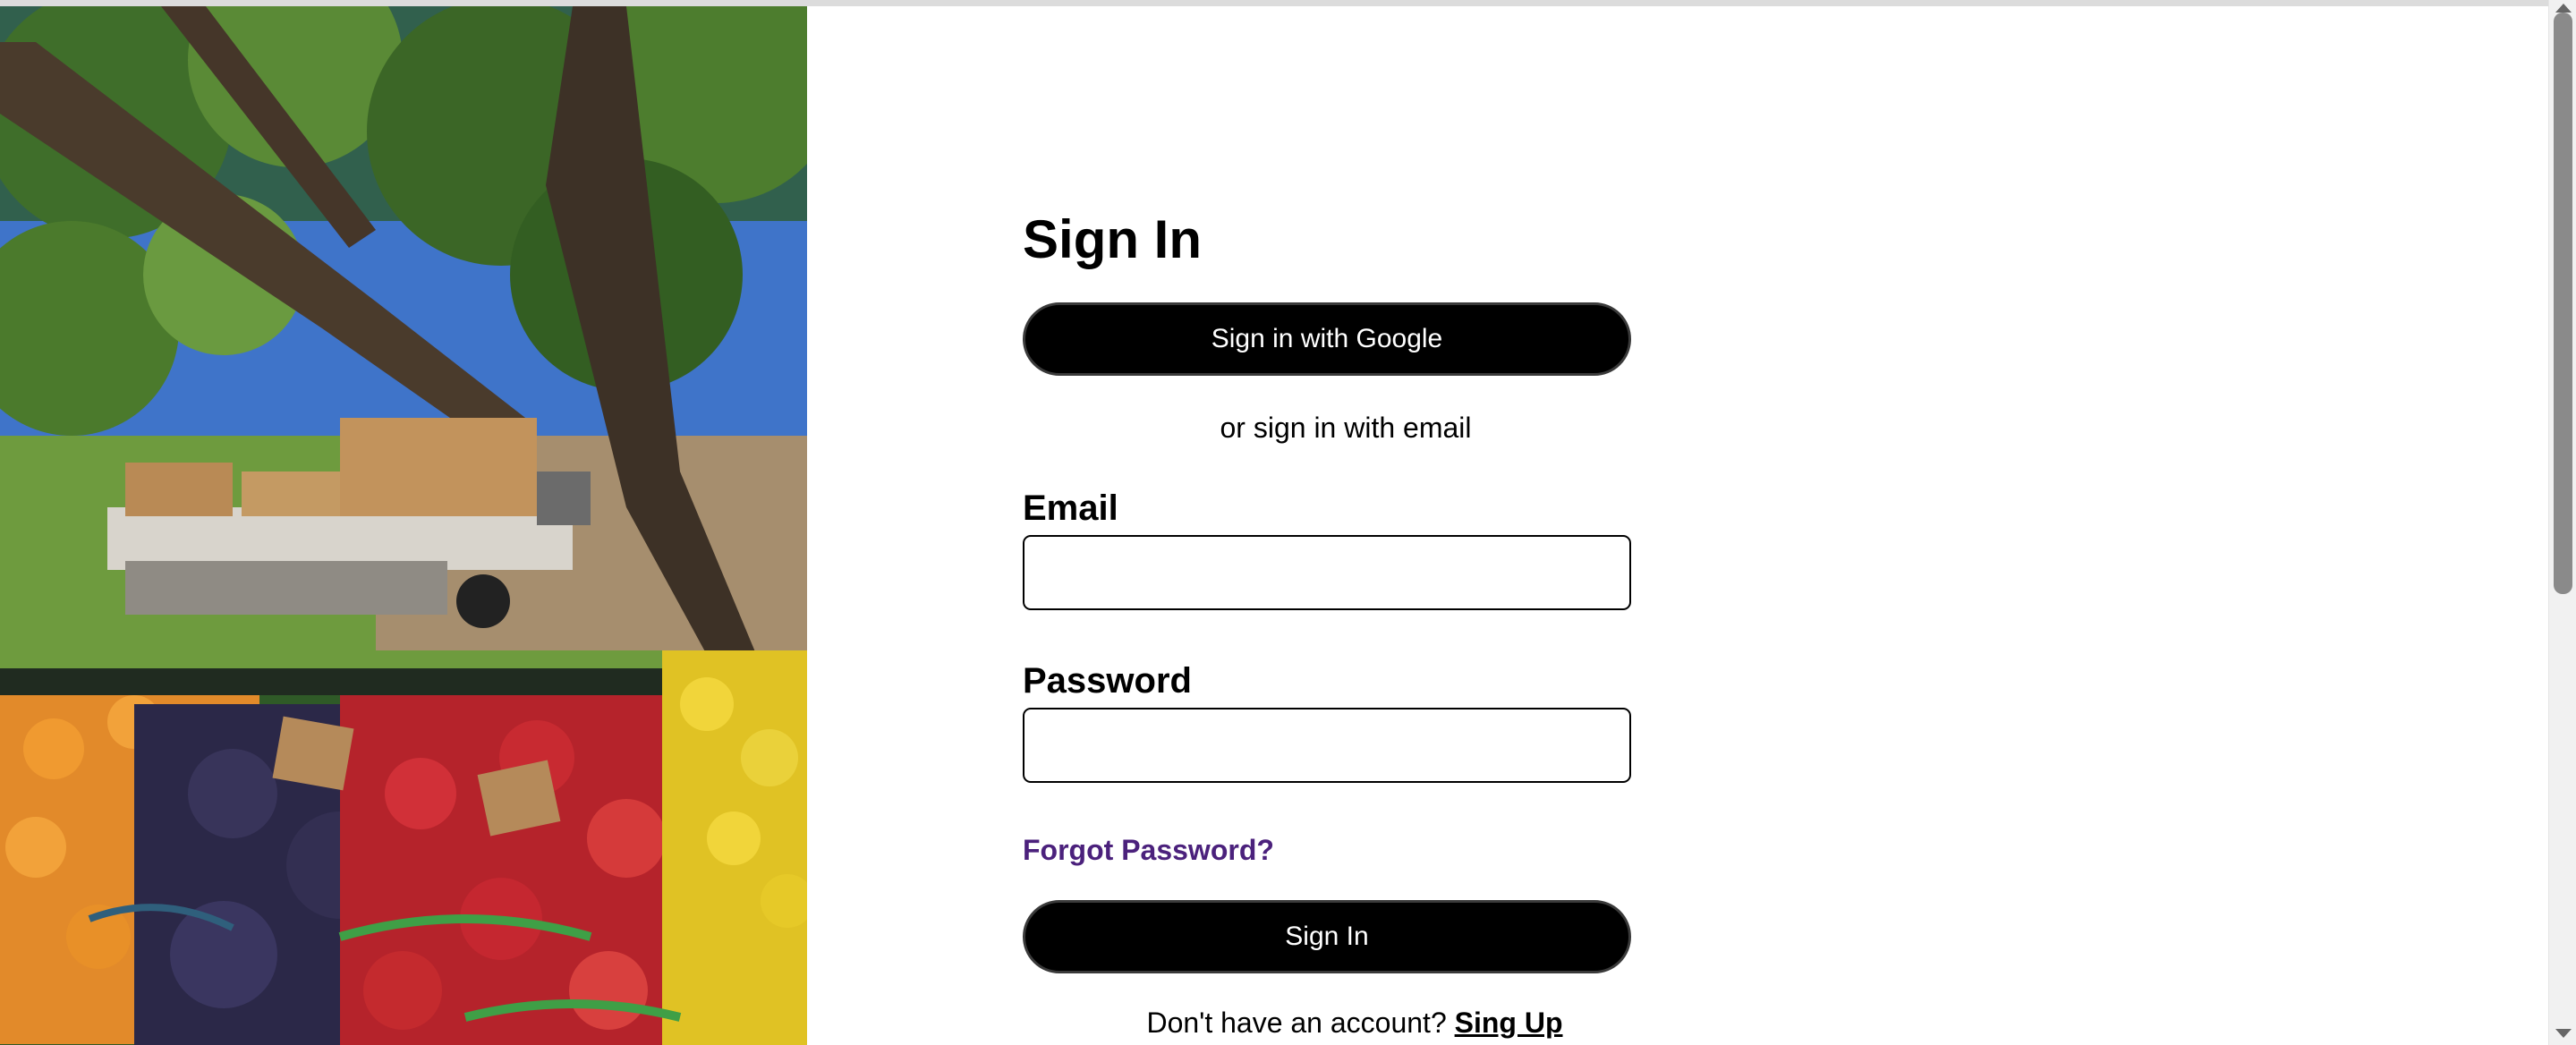 The width and height of the screenshot is (2576, 1045). What do you see at coordinates (1346, 428) in the screenshot?
I see `email-divider-text: or sign in with email` at bounding box center [1346, 428].